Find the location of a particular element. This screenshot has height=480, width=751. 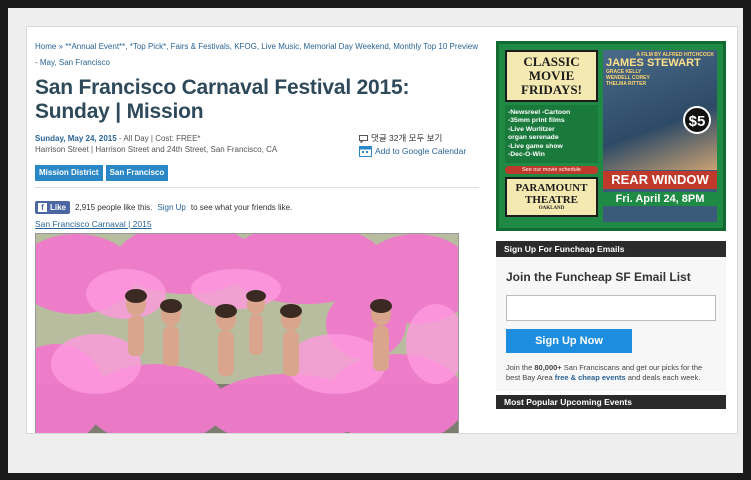

ad-star: THELMA RITTER is located at coordinates (626, 84).